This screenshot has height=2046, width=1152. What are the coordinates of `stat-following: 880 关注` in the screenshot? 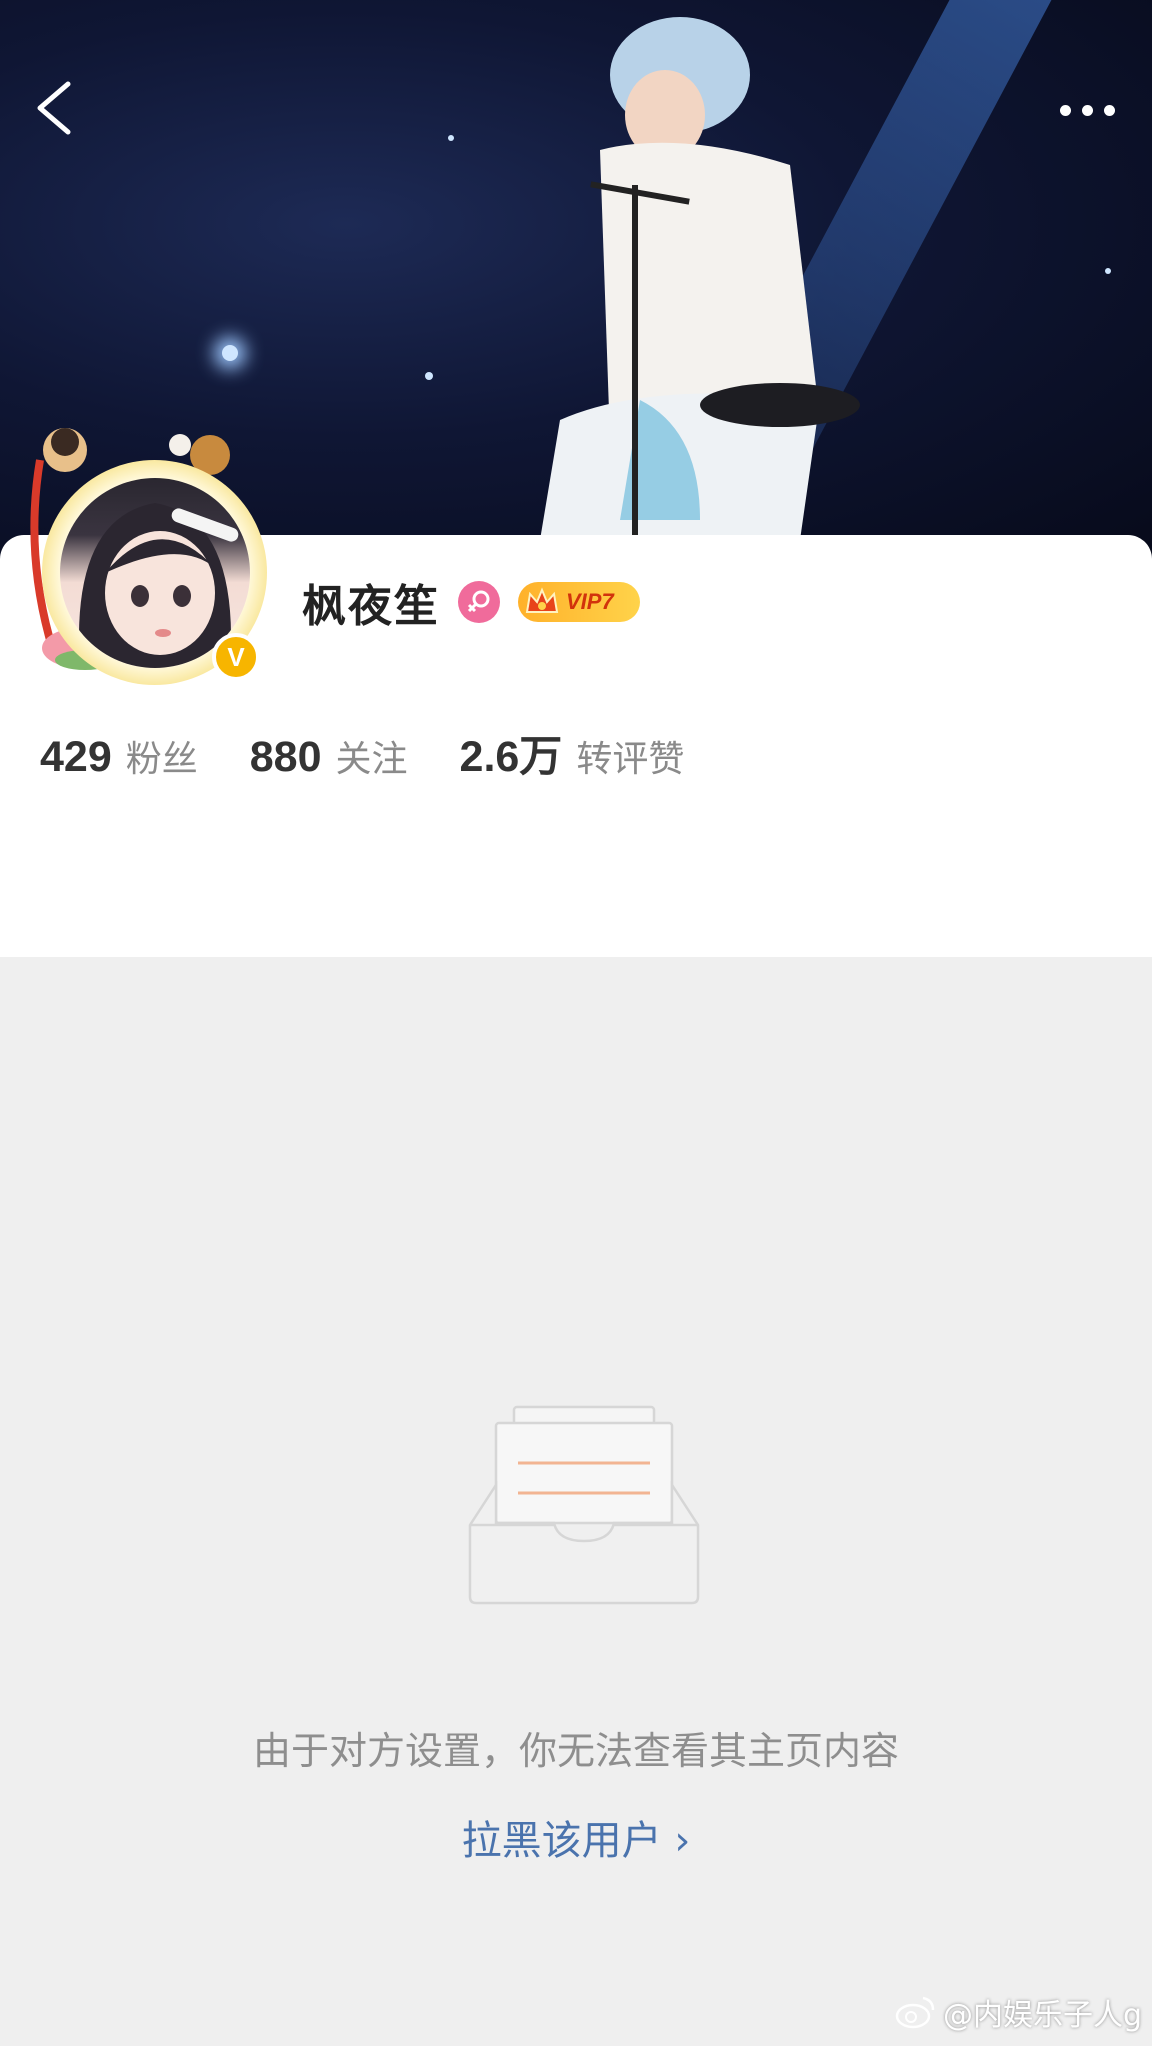 It's located at (329, 756).